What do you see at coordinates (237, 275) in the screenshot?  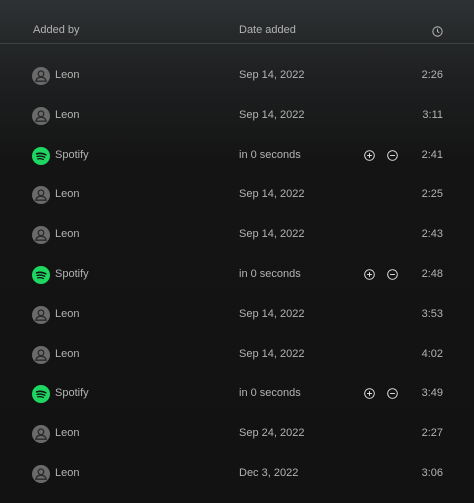 I see `table-row: Spotify in 0 seconds 2:48` at bounding box center [237, 275].